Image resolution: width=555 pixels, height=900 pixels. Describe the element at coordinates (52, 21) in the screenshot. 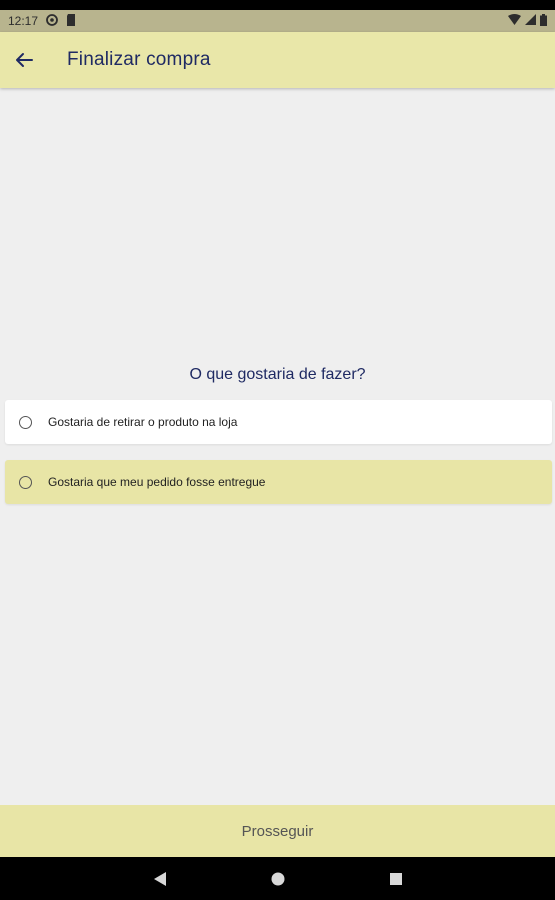

I see `sync-icon` at that location.